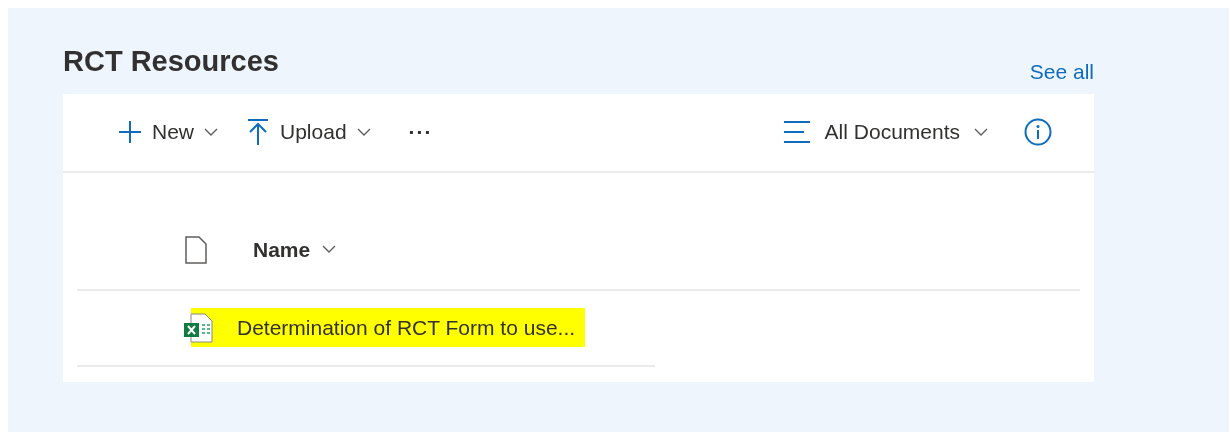  I want to click on upload-button: Upload, so click(308, 132).